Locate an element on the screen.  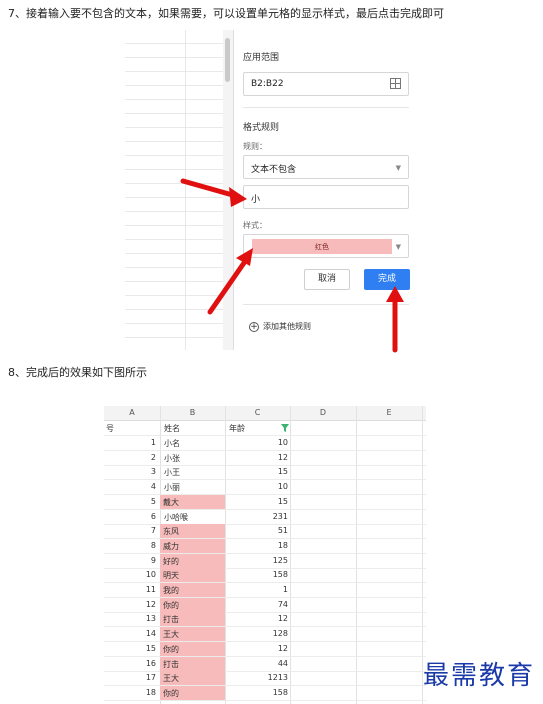
cell-b-text: 我的 is located at coordinates (171, 590).